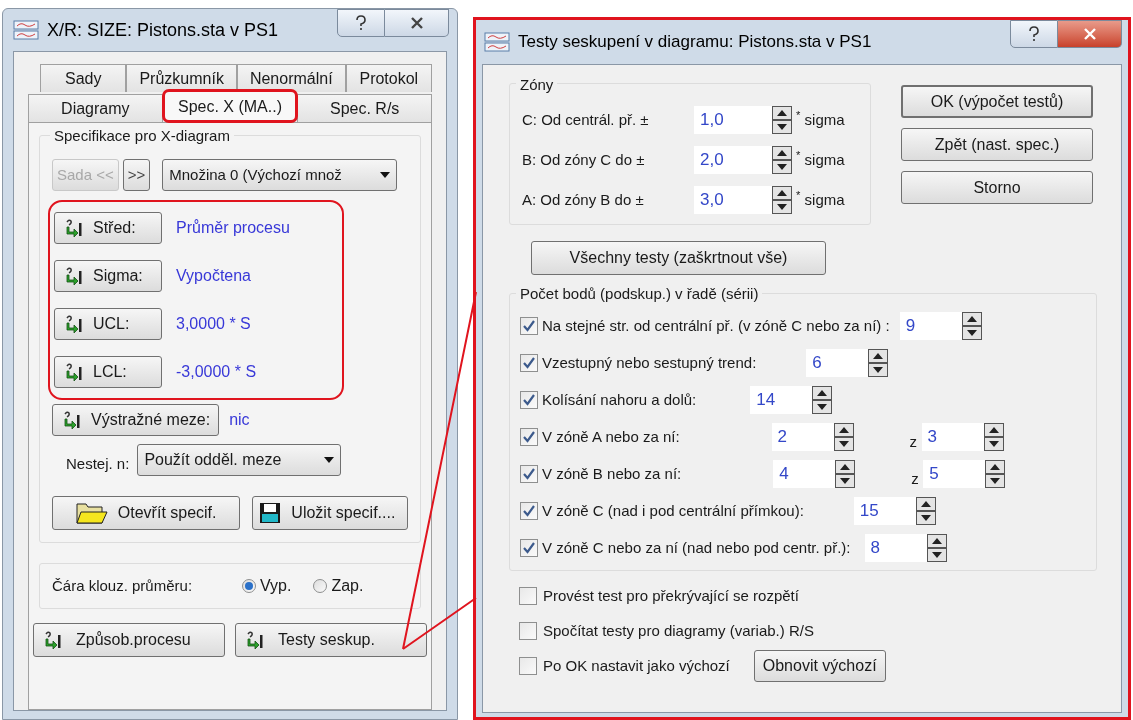 The image size is (1133, 720). I want to click on checkbox-label: Spočítat testy pro diagramy (variab.) R/S, so click(678, 630).